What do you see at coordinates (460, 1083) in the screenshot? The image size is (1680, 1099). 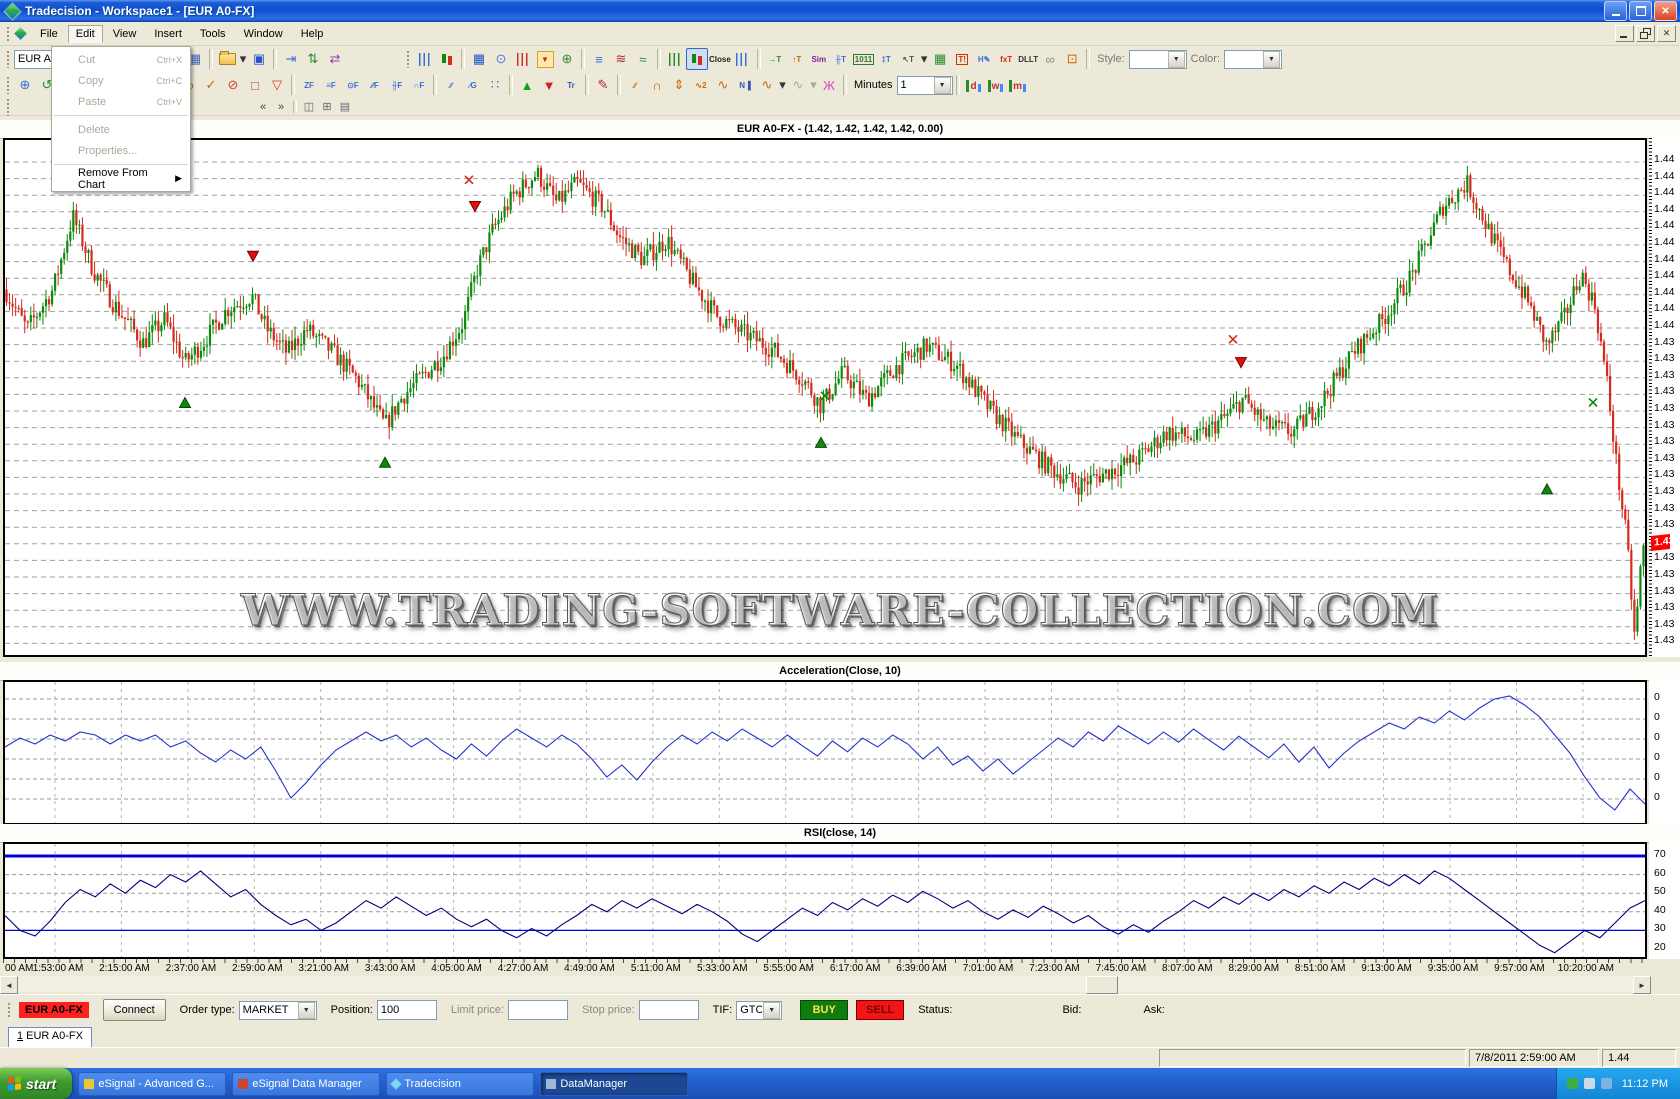 I see `taskbar-item-tradecision: Tradecision` at bounding box center [460, 1083].